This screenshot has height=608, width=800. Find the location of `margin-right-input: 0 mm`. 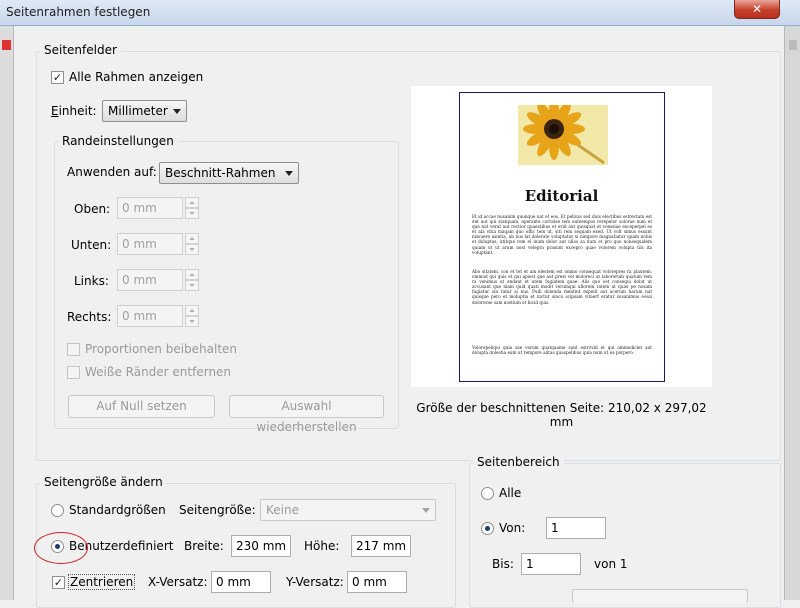

margin-right-input: 0 mm is located at coordinates (150, 316).